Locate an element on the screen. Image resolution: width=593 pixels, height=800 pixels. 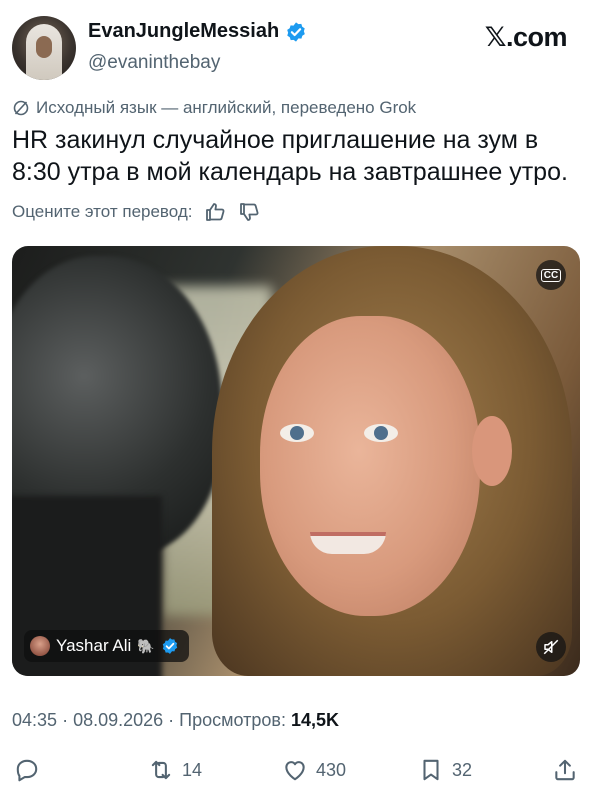
like-count: 430 is located at coordinates (331, 769).